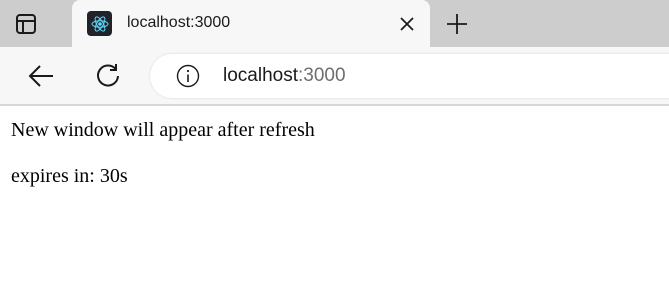 Image resolution: width=669 pixels, height=307 pixels. What do you see at coordinates (41, 76) in the screenshot?
I see `back-arrow-icon` at bounding box center [41, 76].